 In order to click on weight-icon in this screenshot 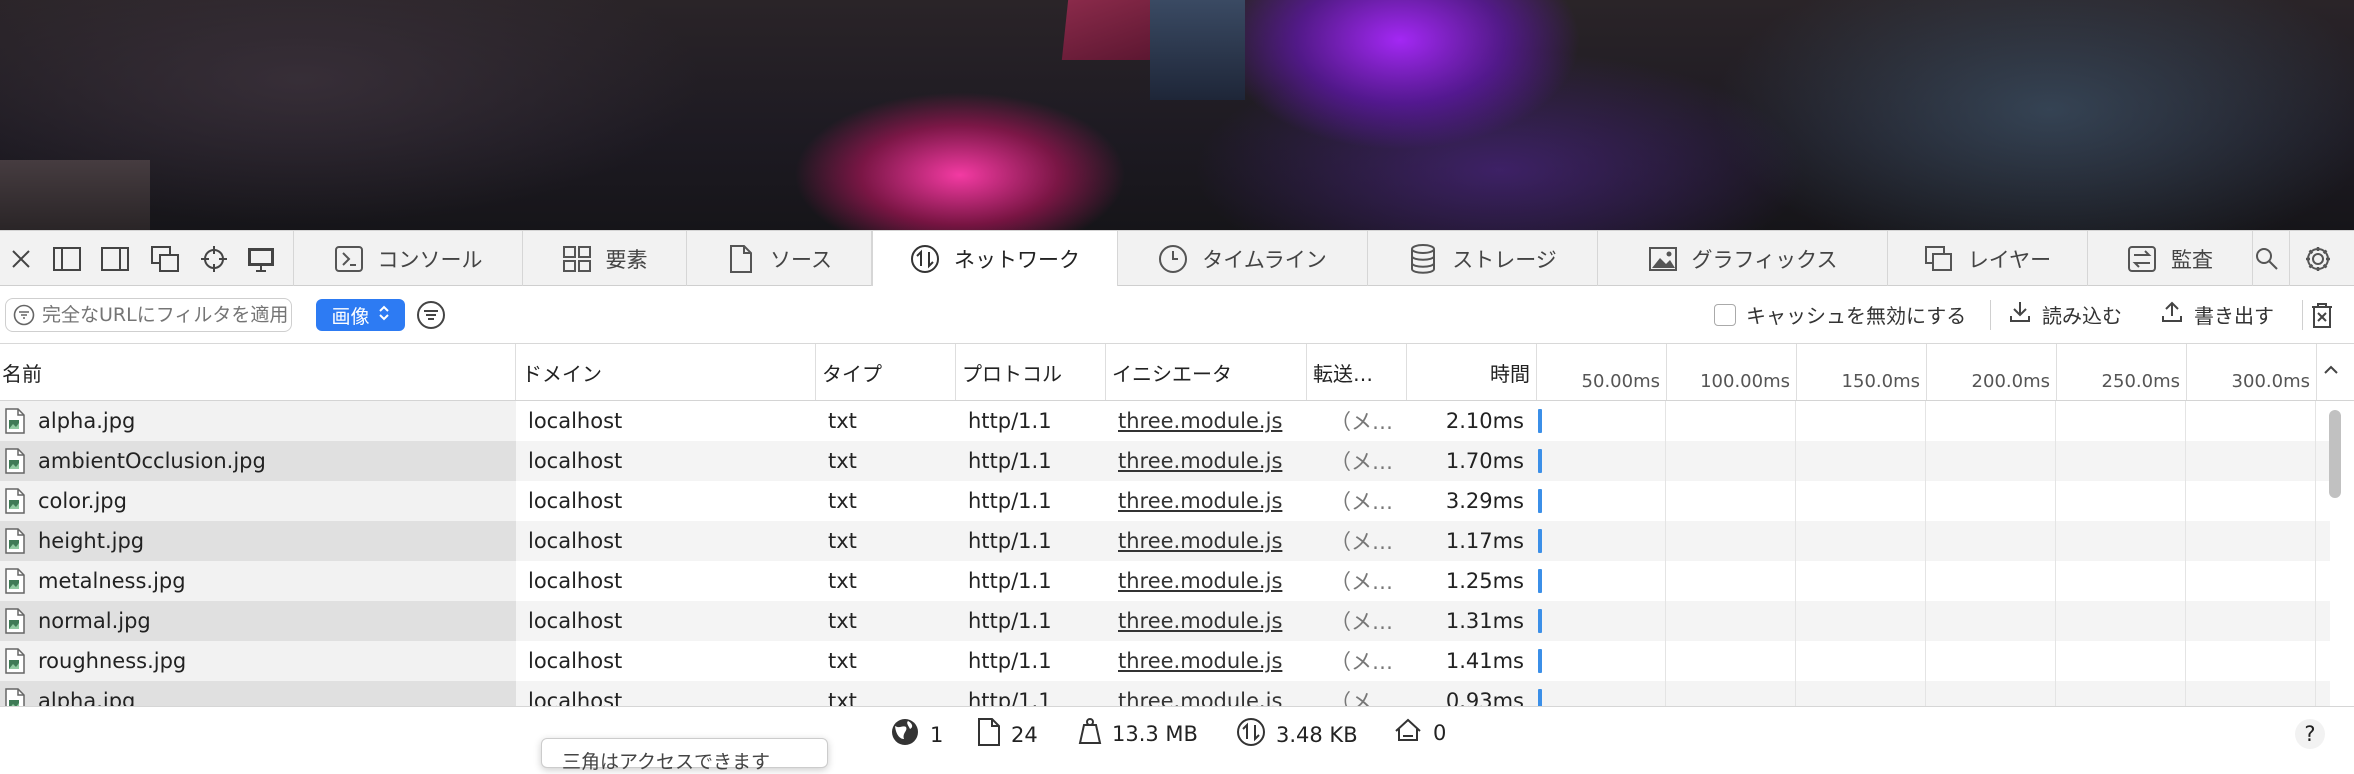, I will do `click(1090, 733)`.